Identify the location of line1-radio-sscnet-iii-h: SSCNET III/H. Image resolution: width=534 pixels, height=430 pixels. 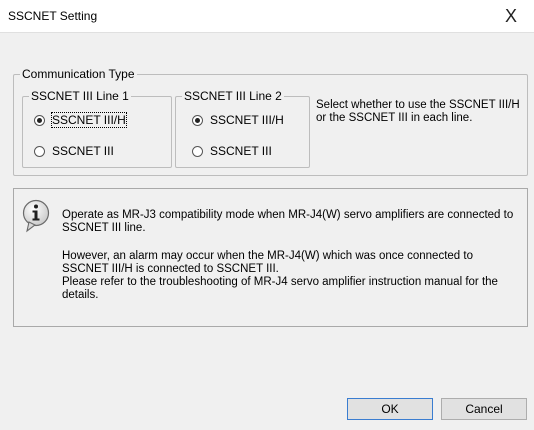
(80, 120).